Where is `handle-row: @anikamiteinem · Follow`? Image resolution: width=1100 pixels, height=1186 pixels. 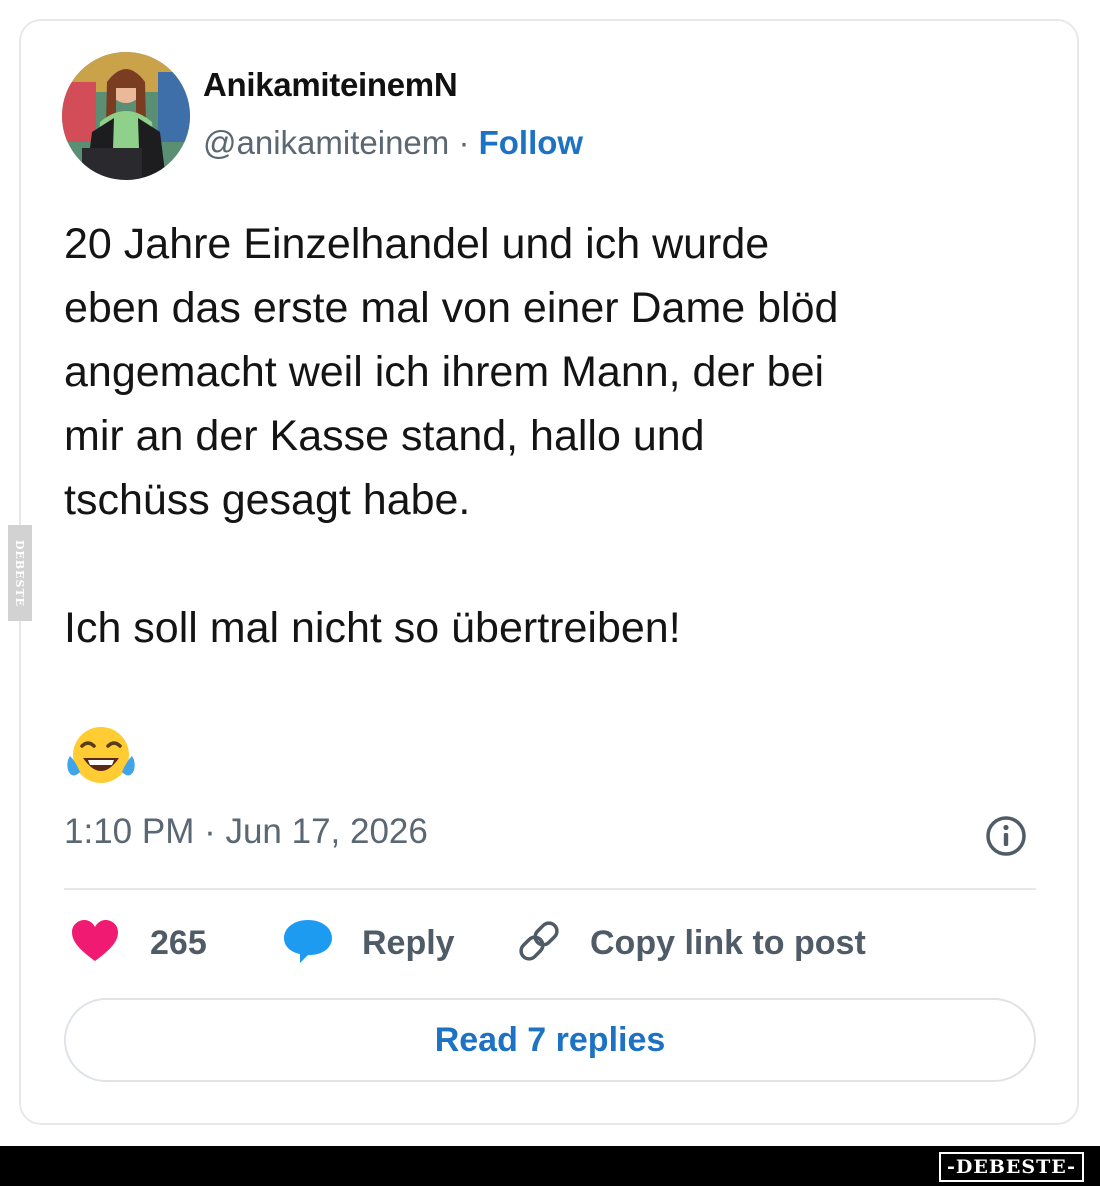 handle-row: @anikamiteinem · Follow is located at coordinates (393, 143).